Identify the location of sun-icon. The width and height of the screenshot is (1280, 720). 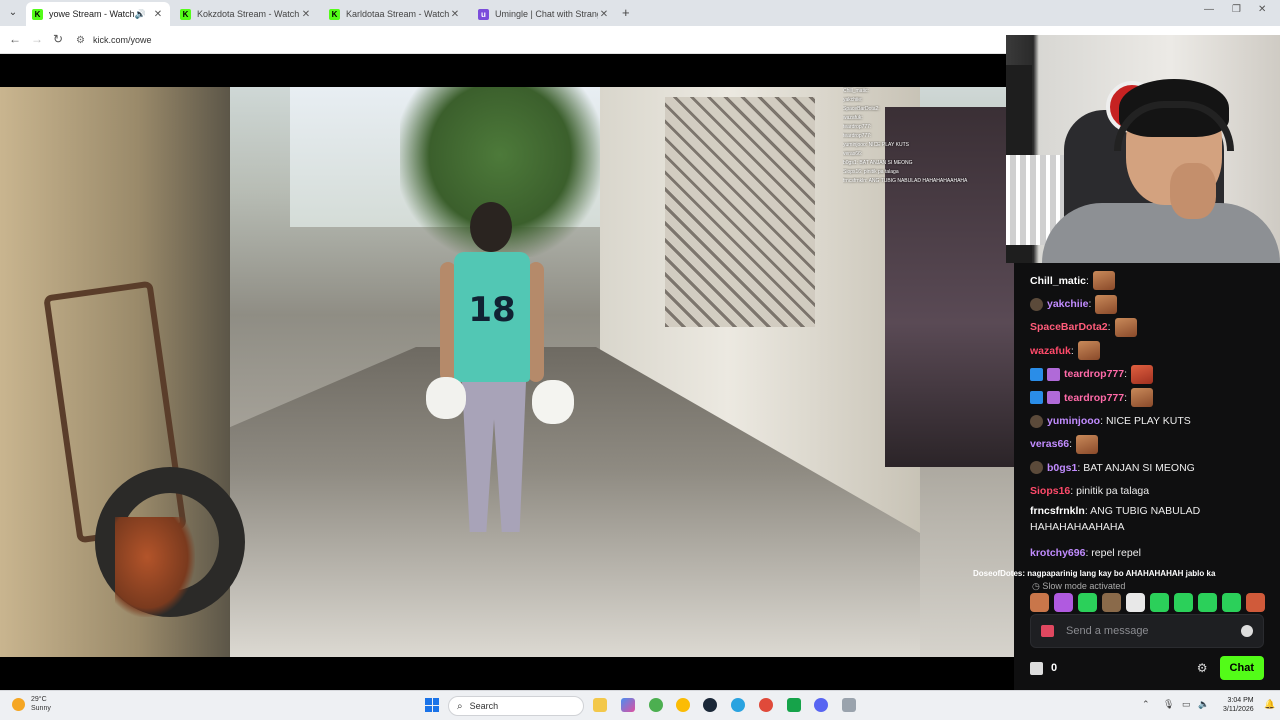
(18, 704).